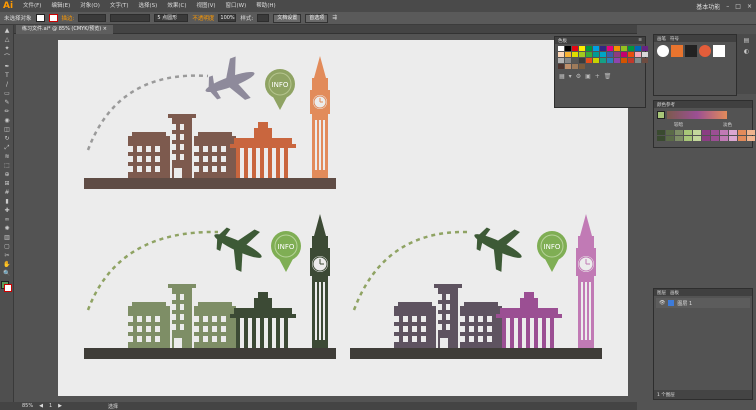 The image size is (756, 410). What do you see at coordinates (697, 115) in the screenshot?
I see `harmony-strip` at bounding box center [697, 115].